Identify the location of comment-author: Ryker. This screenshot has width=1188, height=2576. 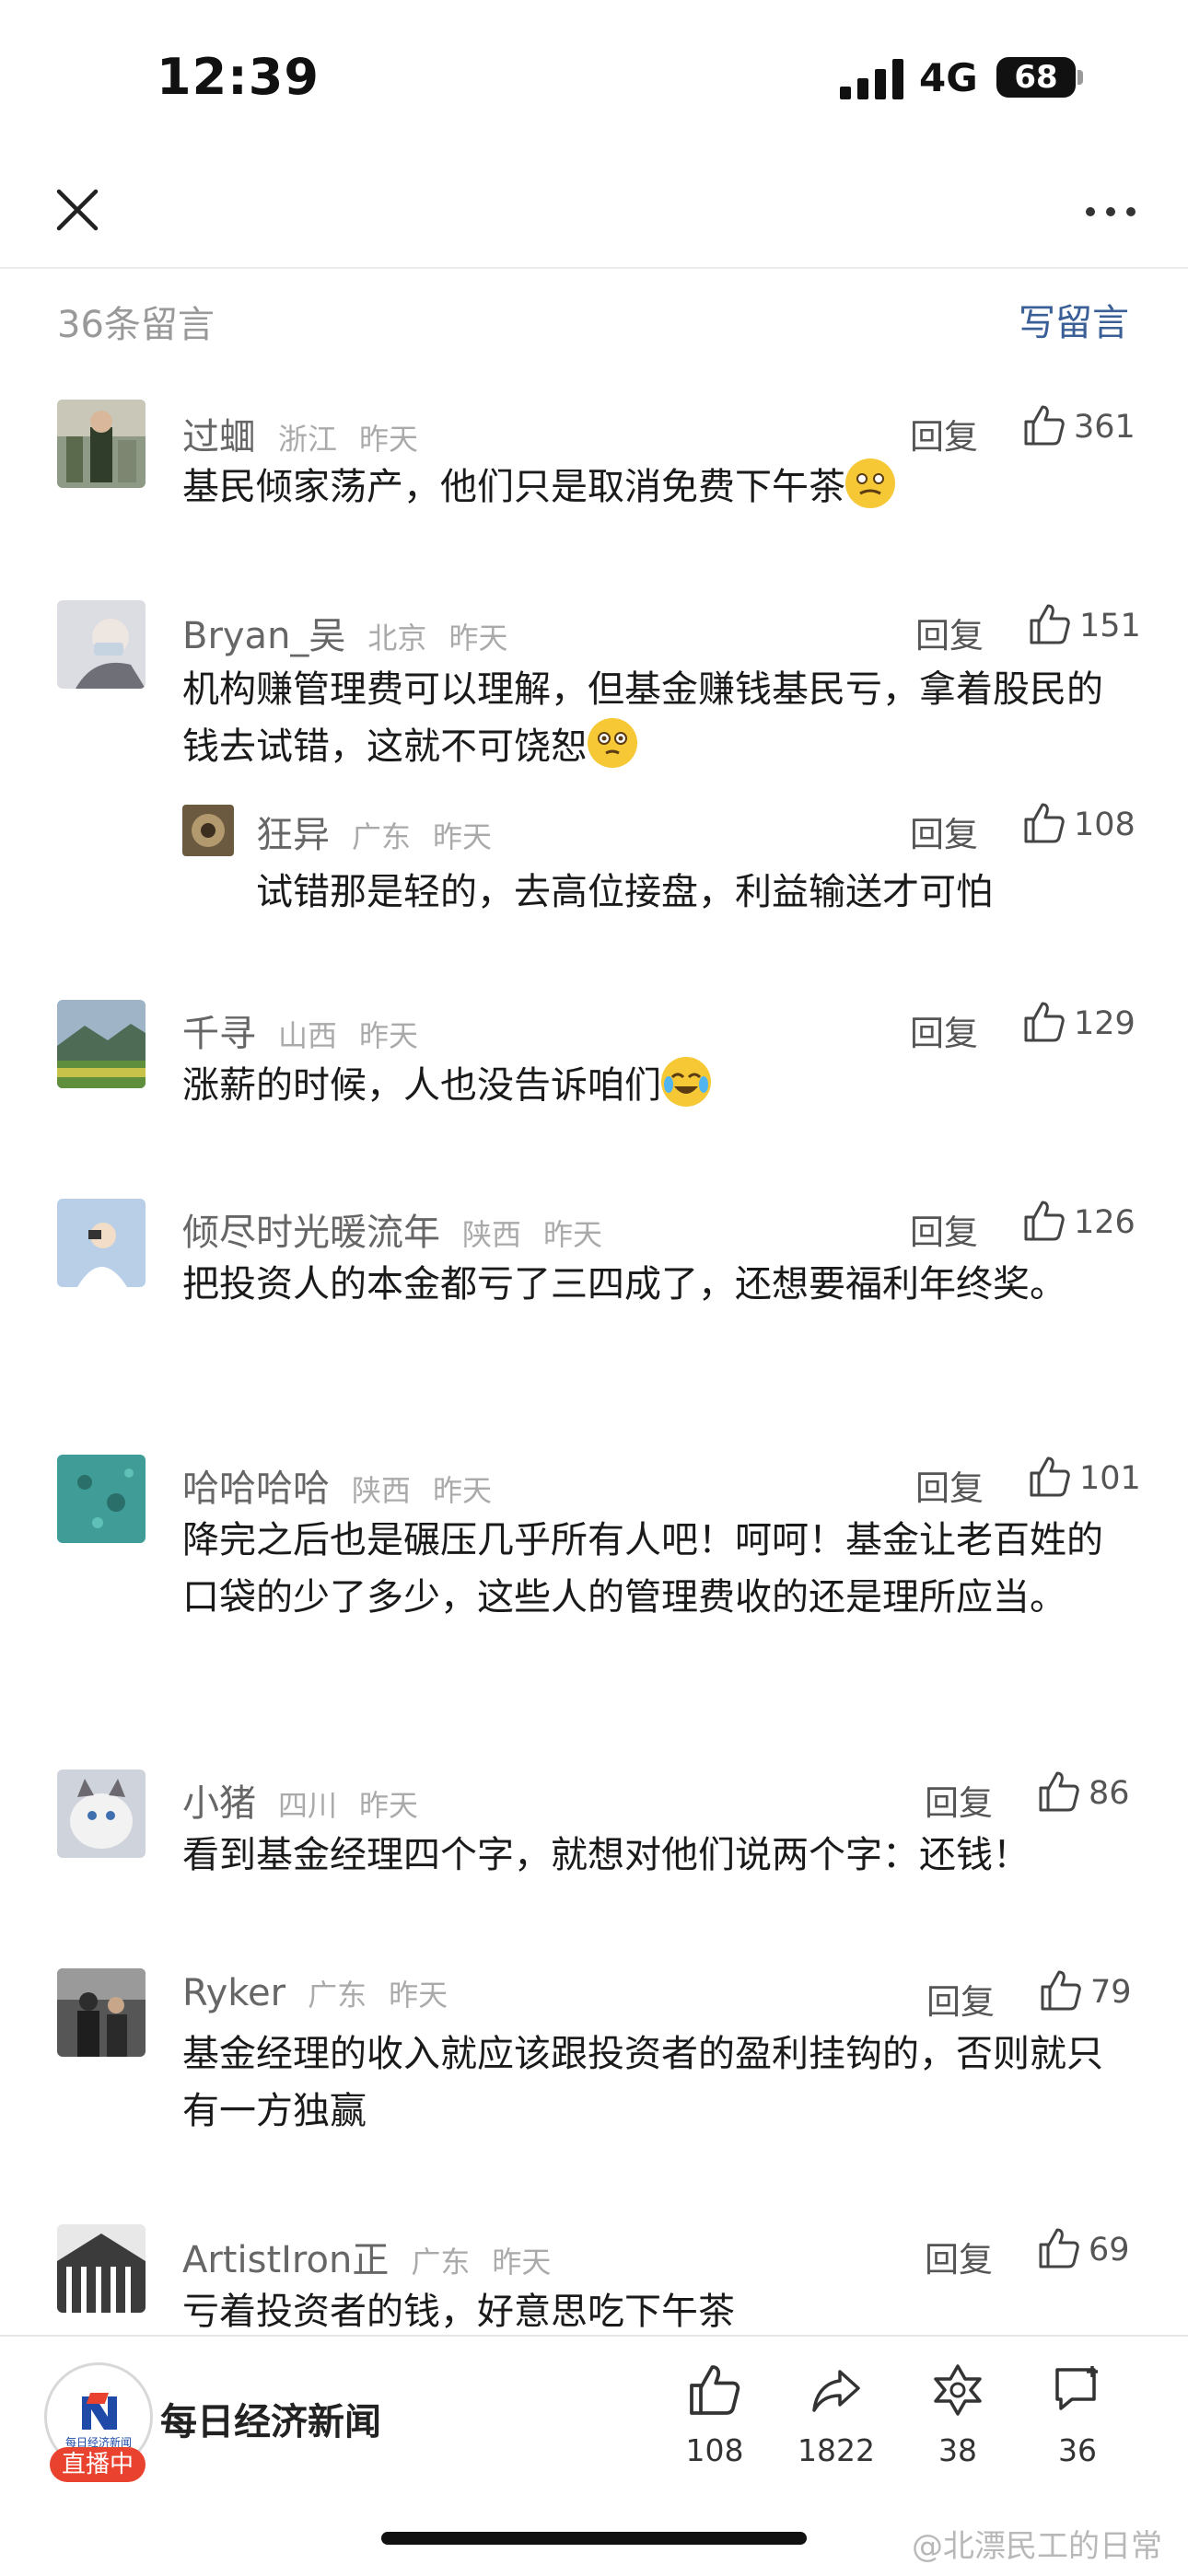
(233, 1993).